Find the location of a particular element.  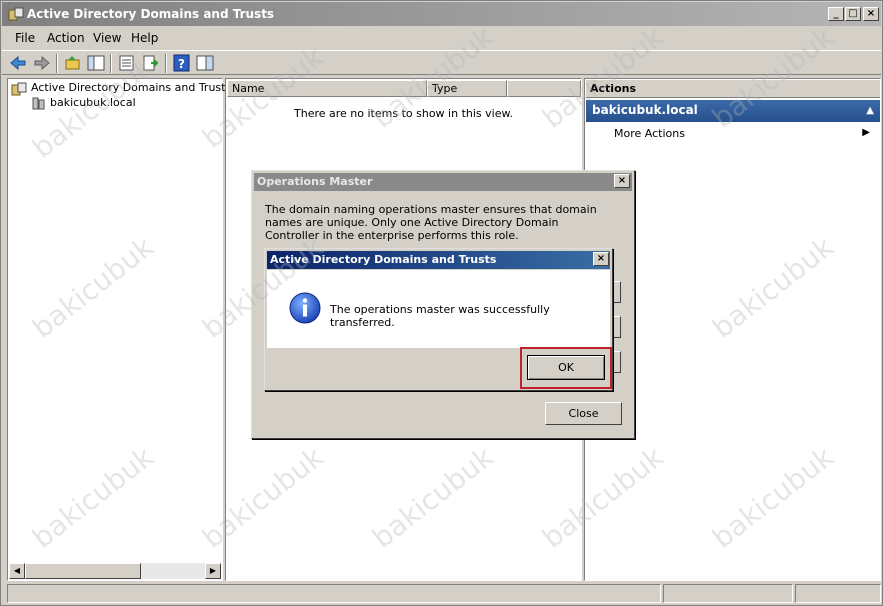

message-dialog-titlebar: Active Directory Domains and Trusts is located at coordinates (438, 260).